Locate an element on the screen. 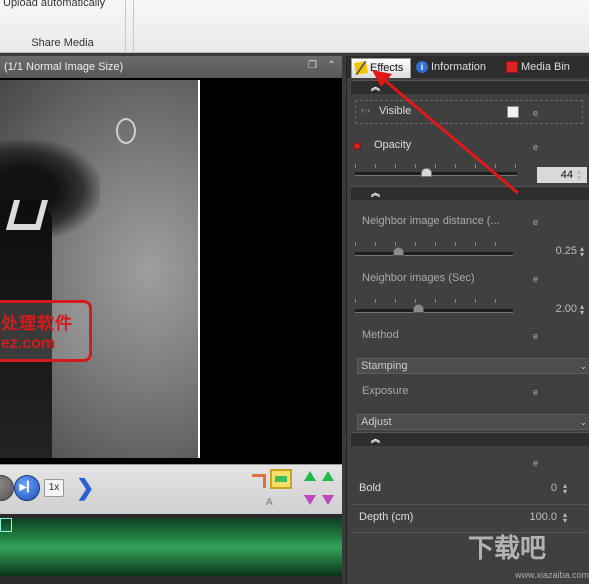 This screenshot has width=589, height=584. bold-value: 0 is located at coordinates (542, 488).